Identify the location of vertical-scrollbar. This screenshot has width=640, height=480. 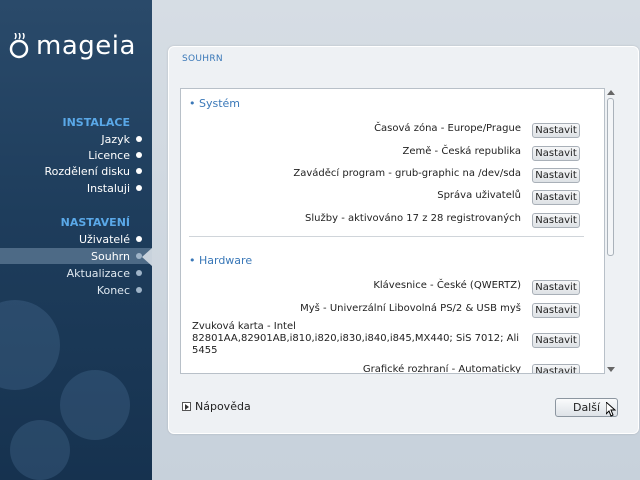
(611, 231).